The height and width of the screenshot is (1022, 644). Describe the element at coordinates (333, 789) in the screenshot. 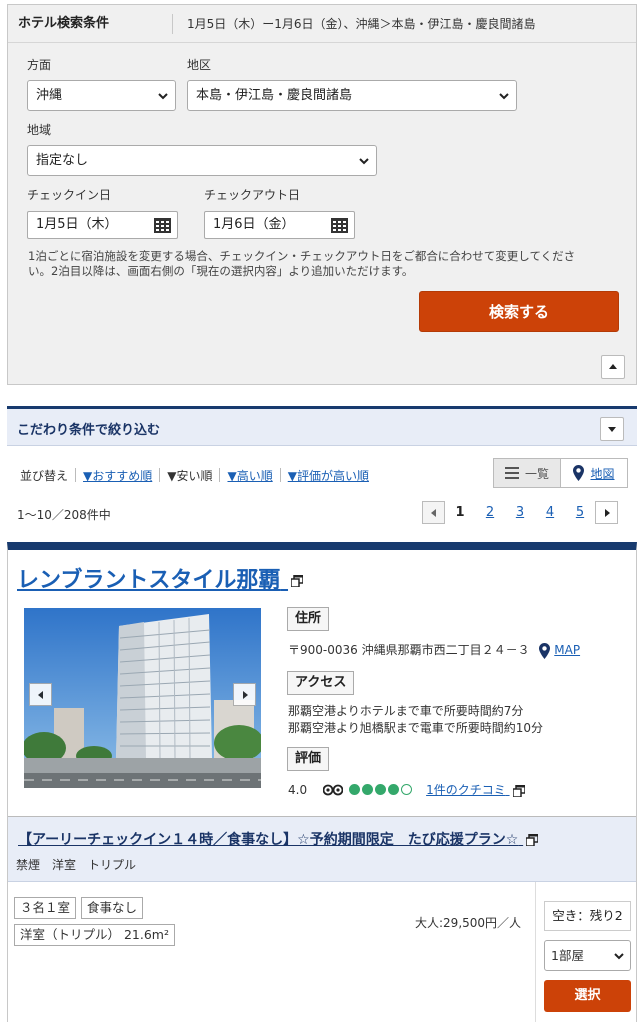

I see `tripadvisor-owl-icon` at that location.